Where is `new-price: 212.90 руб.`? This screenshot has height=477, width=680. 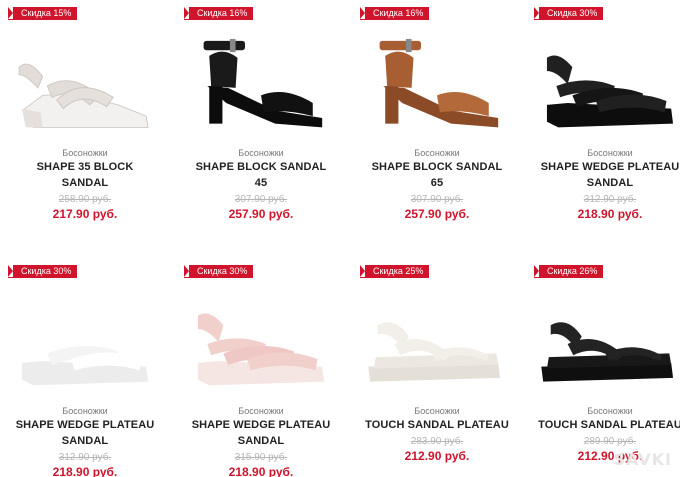 new-price: 212.90 руб. is located at coordinates (437, 456).